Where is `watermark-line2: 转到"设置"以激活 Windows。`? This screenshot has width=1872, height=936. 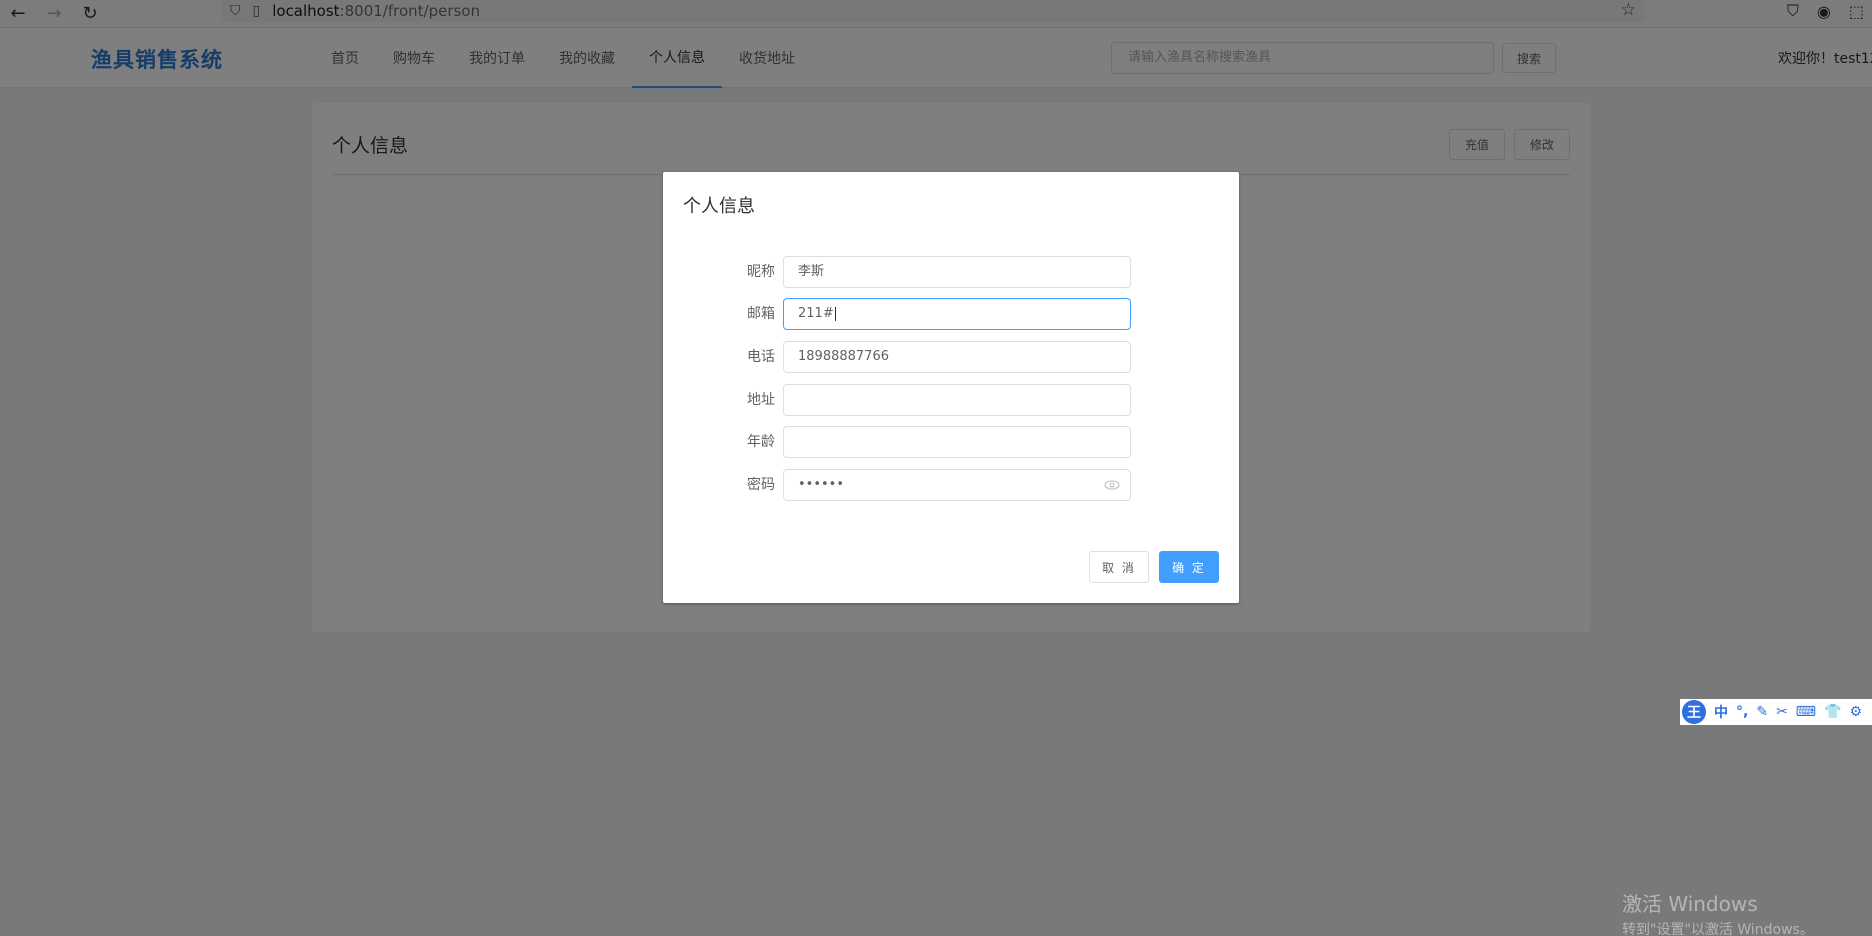
watermark-line2: 转到"设置"以激活 Windows。 is located at coordinates (1718, 929).